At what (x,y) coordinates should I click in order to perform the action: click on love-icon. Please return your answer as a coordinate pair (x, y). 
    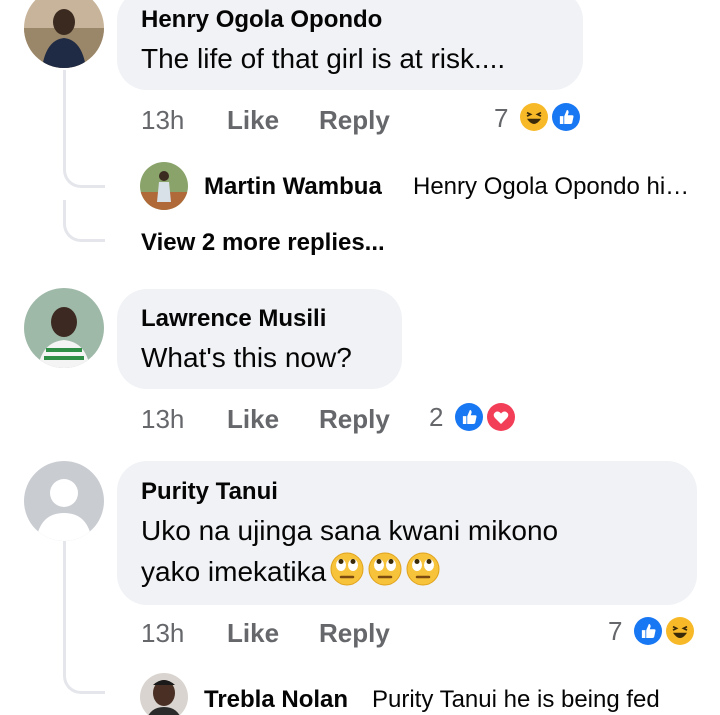
    Looking at the image, I should click on (501, 417).